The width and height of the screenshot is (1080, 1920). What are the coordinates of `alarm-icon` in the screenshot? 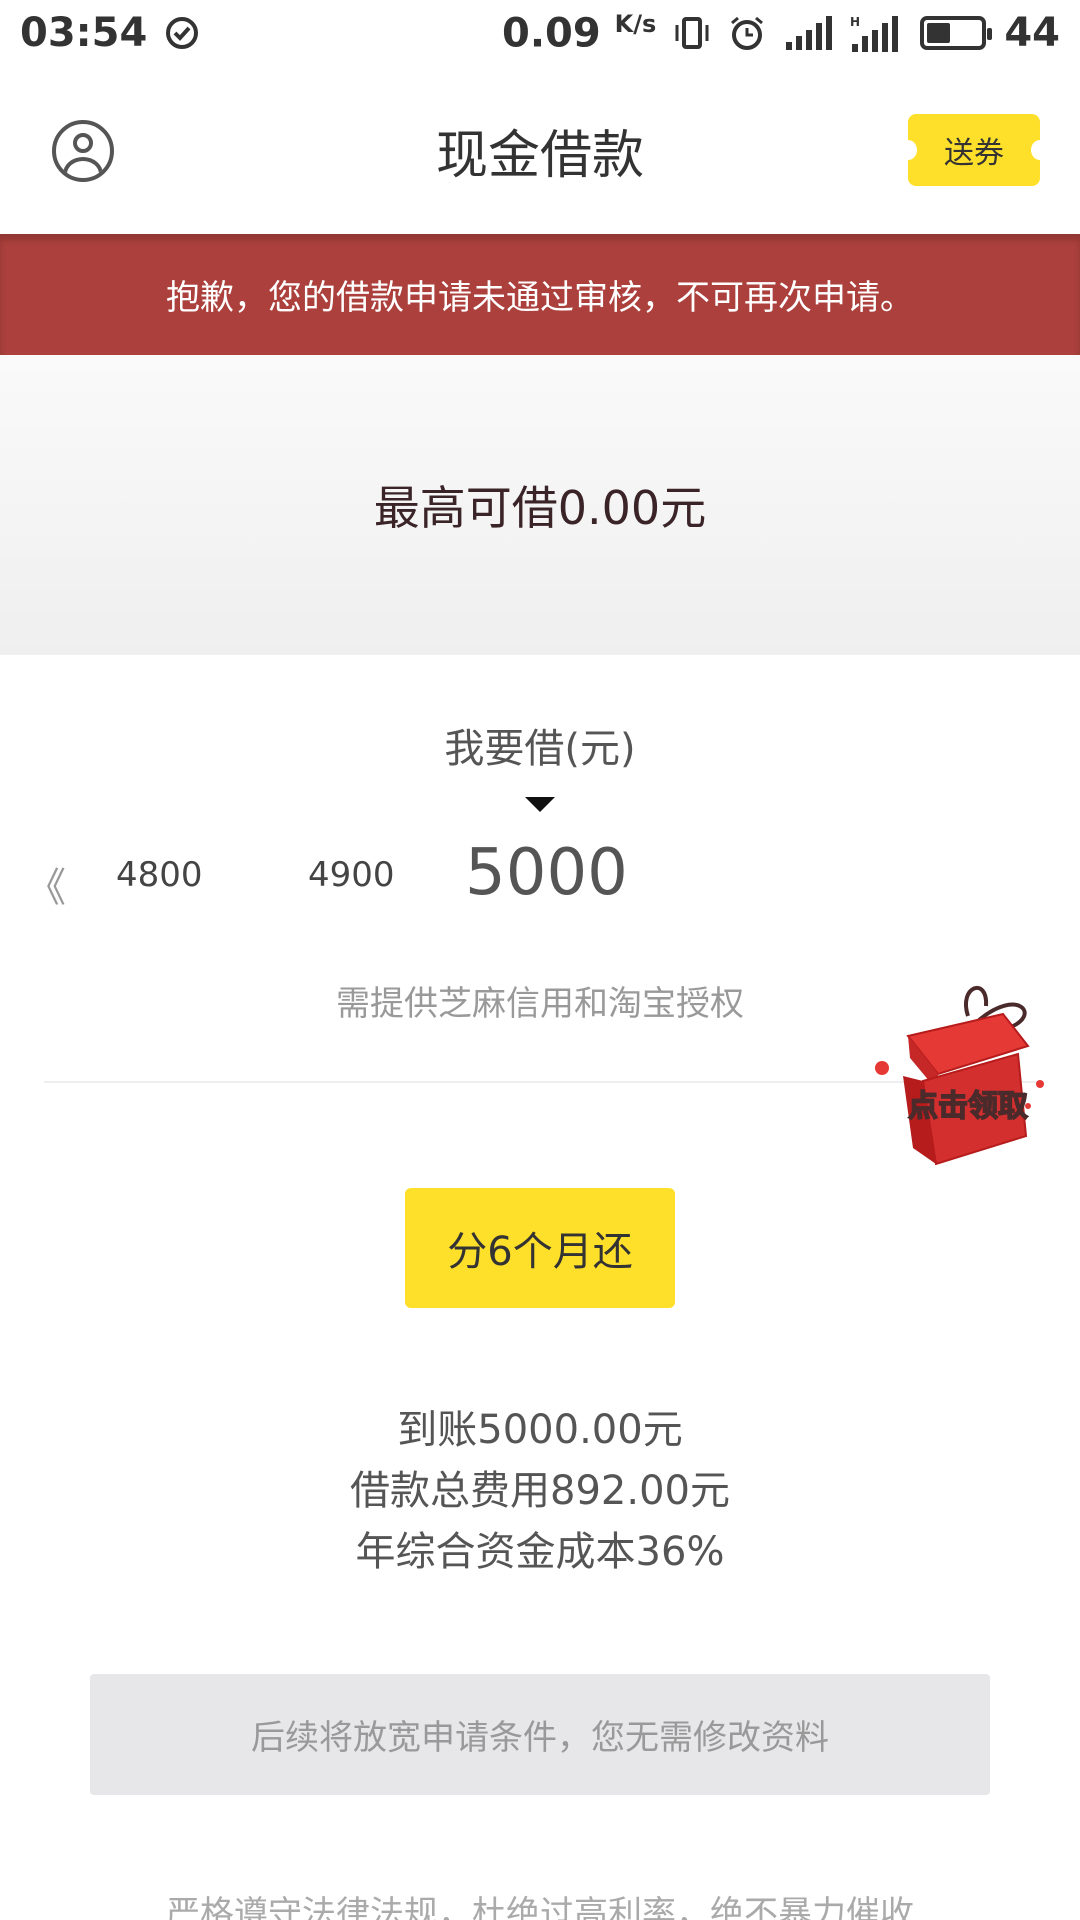 It's located at (747, 33).